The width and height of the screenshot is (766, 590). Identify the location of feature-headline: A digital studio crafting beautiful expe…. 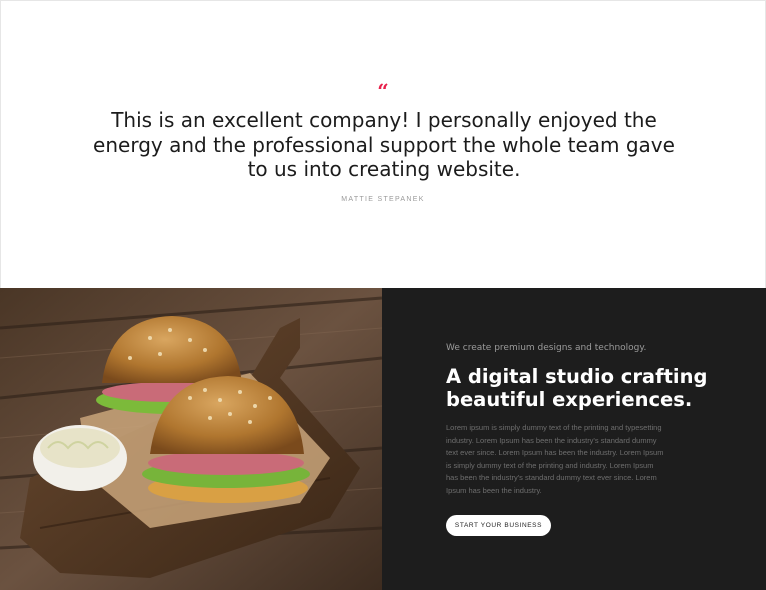
(577, 388).